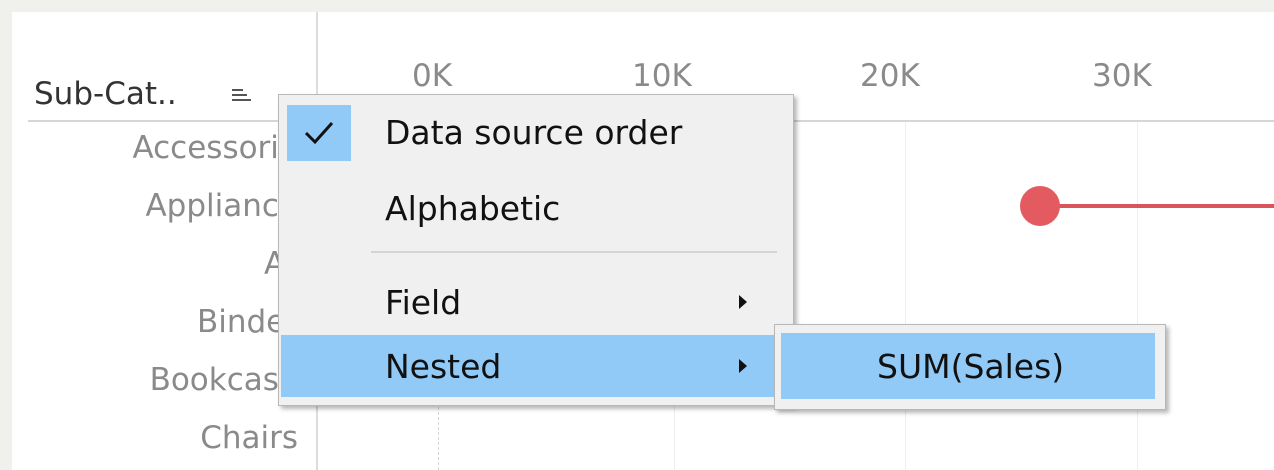  What do you see at coordinates (1122, 76) in the screenshot?
I see `axis-tick-label: 30K` at bounding box center [1122, 76].